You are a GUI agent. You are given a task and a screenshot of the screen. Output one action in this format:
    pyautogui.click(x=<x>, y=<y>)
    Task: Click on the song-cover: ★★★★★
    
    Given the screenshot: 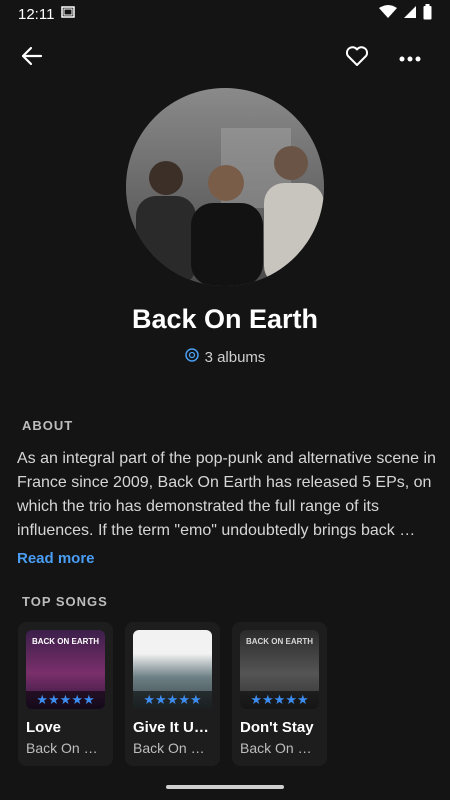 What is the action you would take?
    pyautogui.click(x=172, y=669)
    